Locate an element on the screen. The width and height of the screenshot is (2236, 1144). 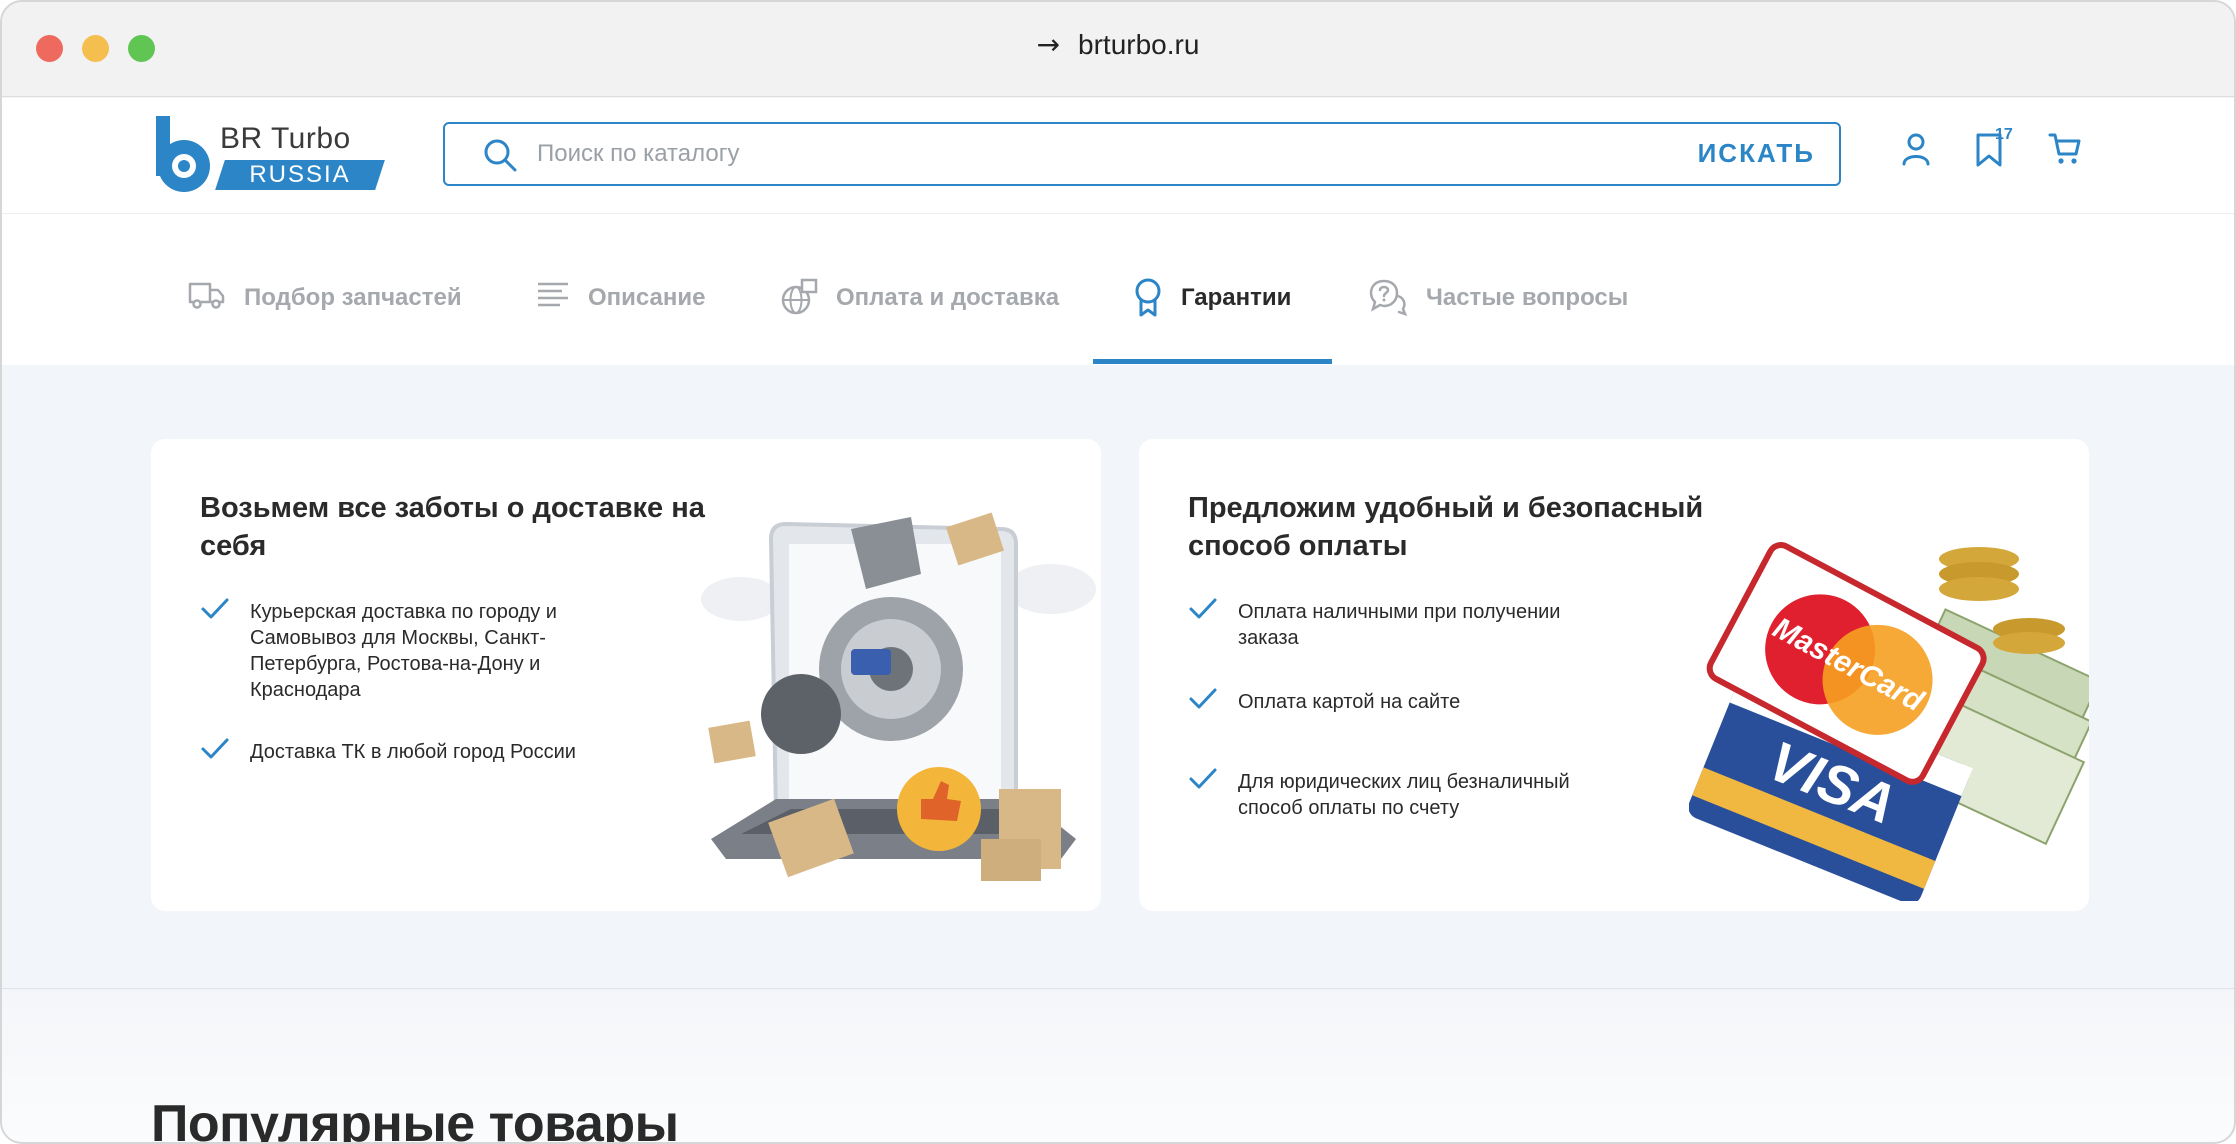
bookmarks-count-badge: 17 is located at coordinates (2004, 134).